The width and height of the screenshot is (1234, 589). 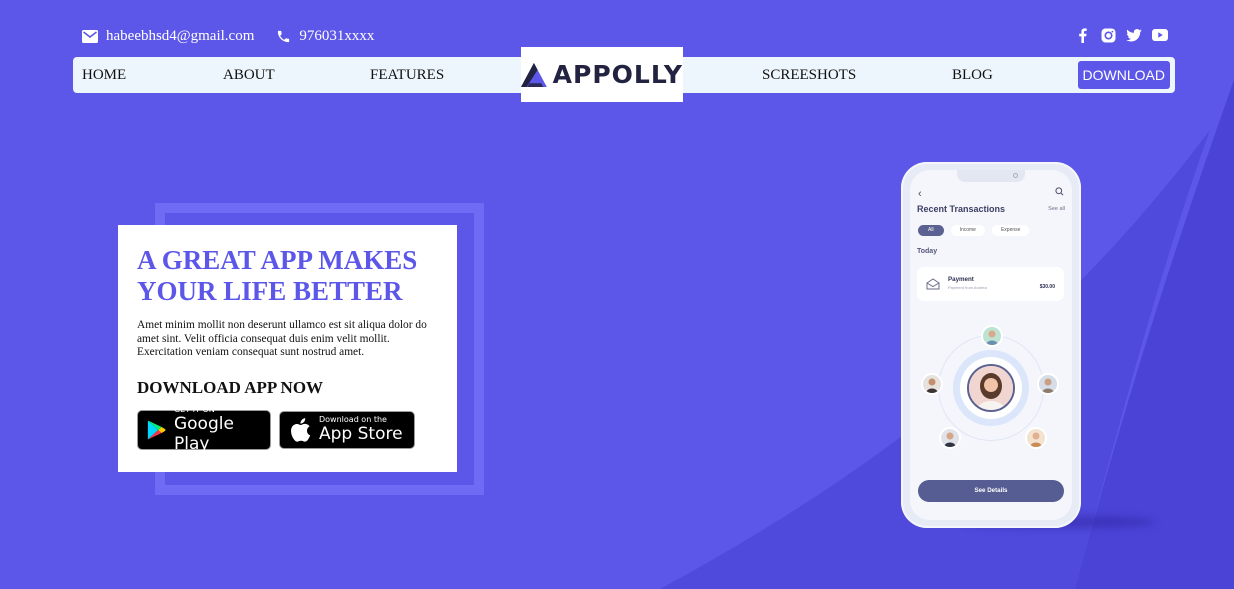 I want to click on email-contact: habeebhsd4@gmail.com, so click(x=168, y=36).